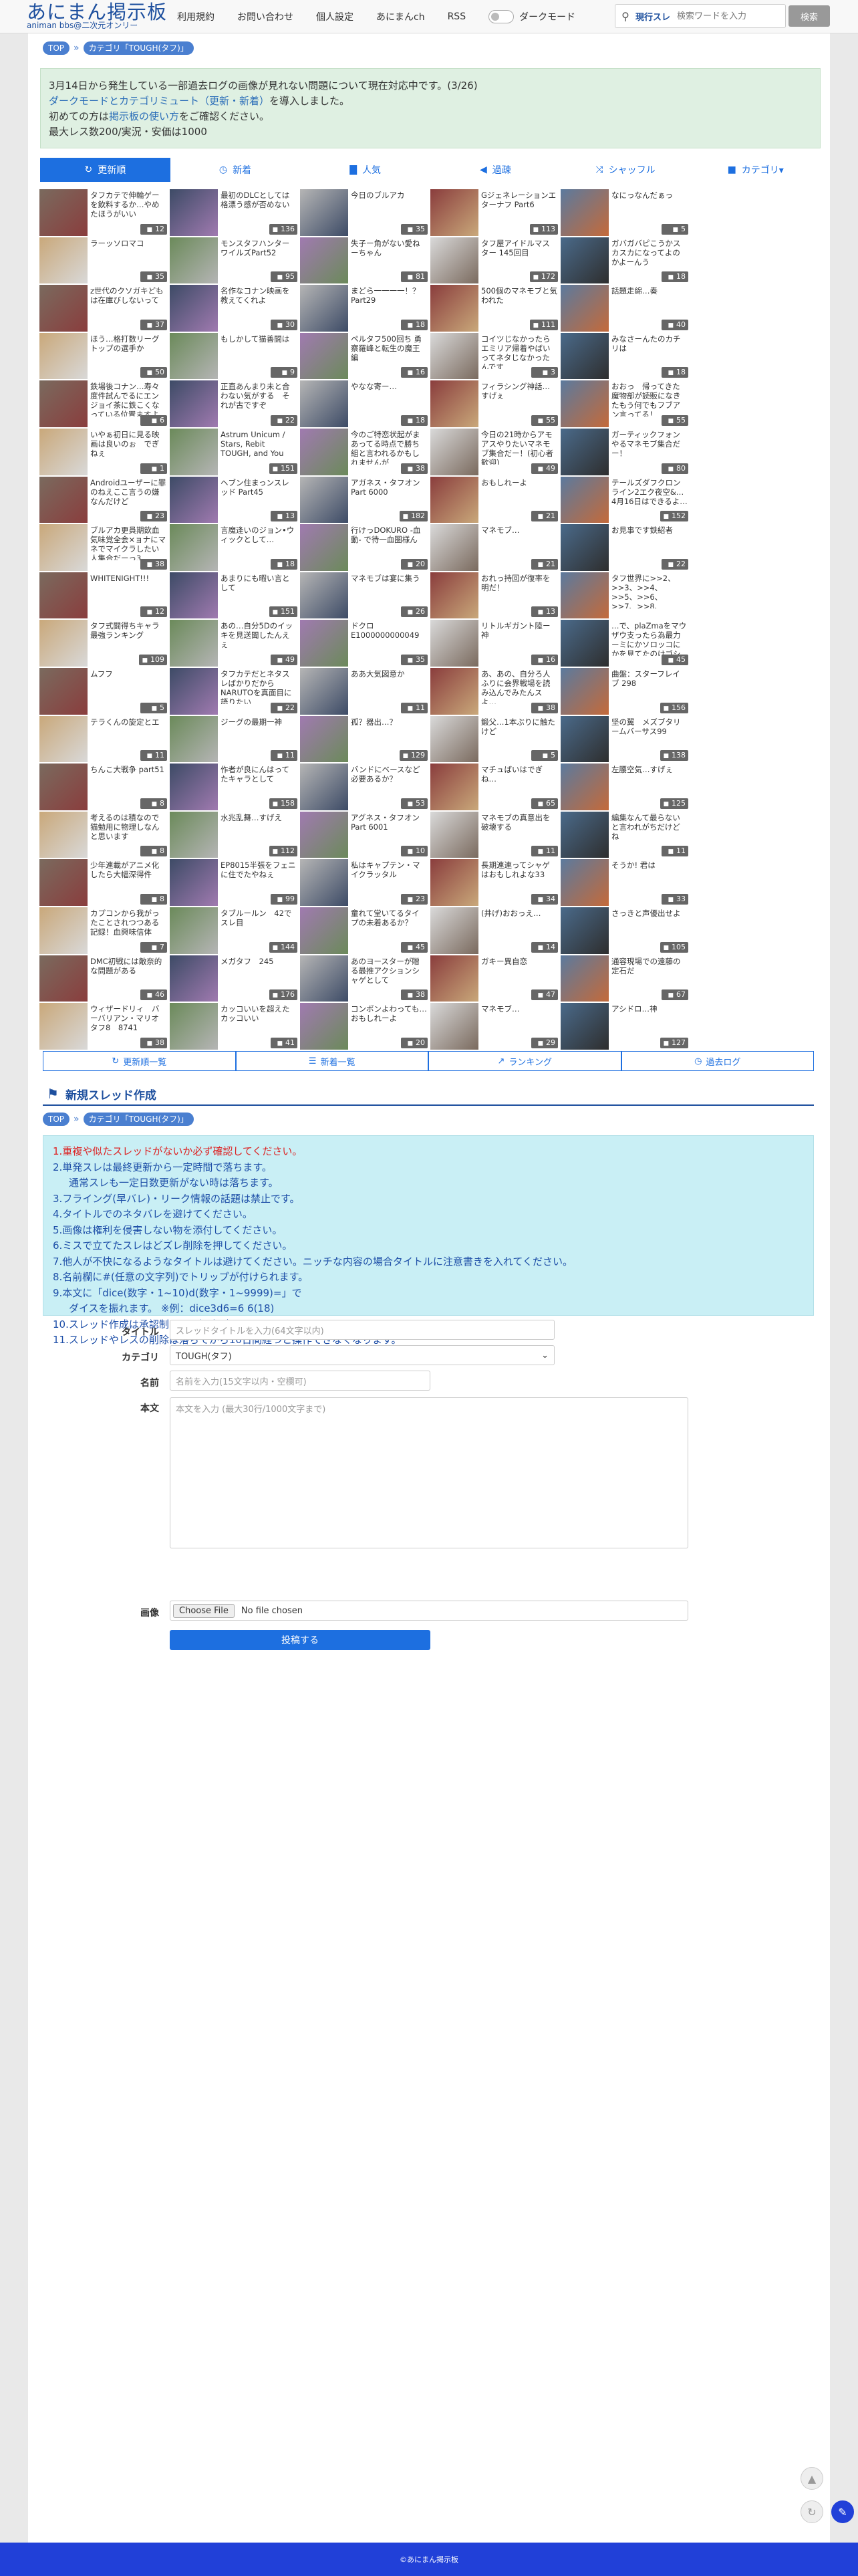 The width and height of the screenshot is (858, 2576). Describe the element at coordinates (128, 1021) in the screenshot. I see `thread-title: ウィザードリィ バーバリアン・マリオ タフ8 8741` at that location.